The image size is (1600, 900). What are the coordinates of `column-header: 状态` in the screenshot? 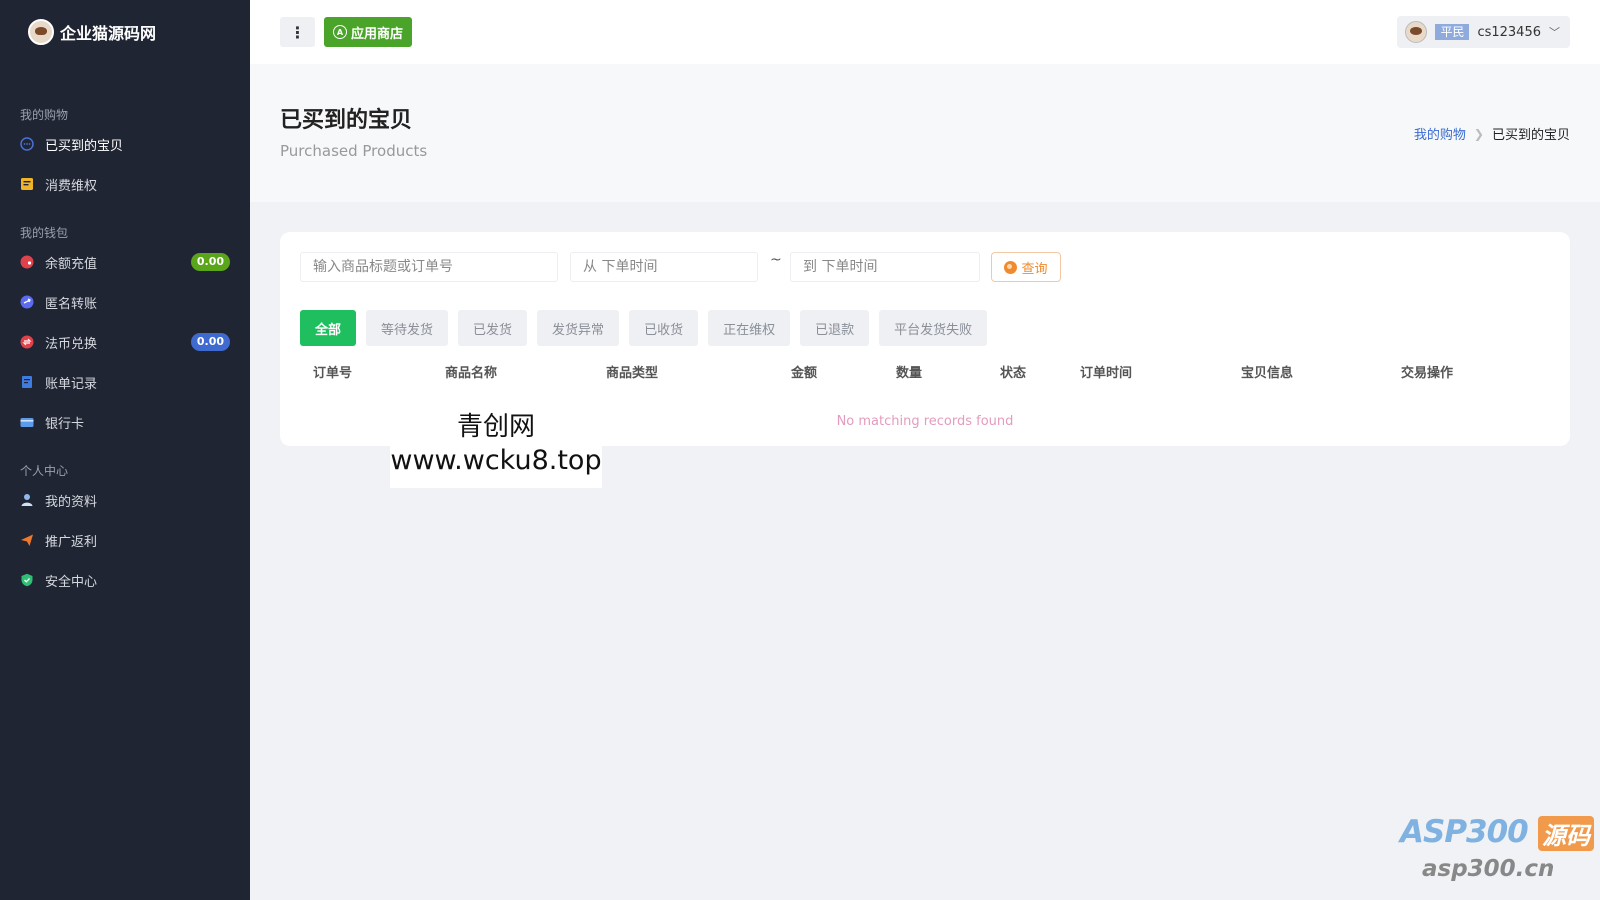 It's located at (1013, 371).